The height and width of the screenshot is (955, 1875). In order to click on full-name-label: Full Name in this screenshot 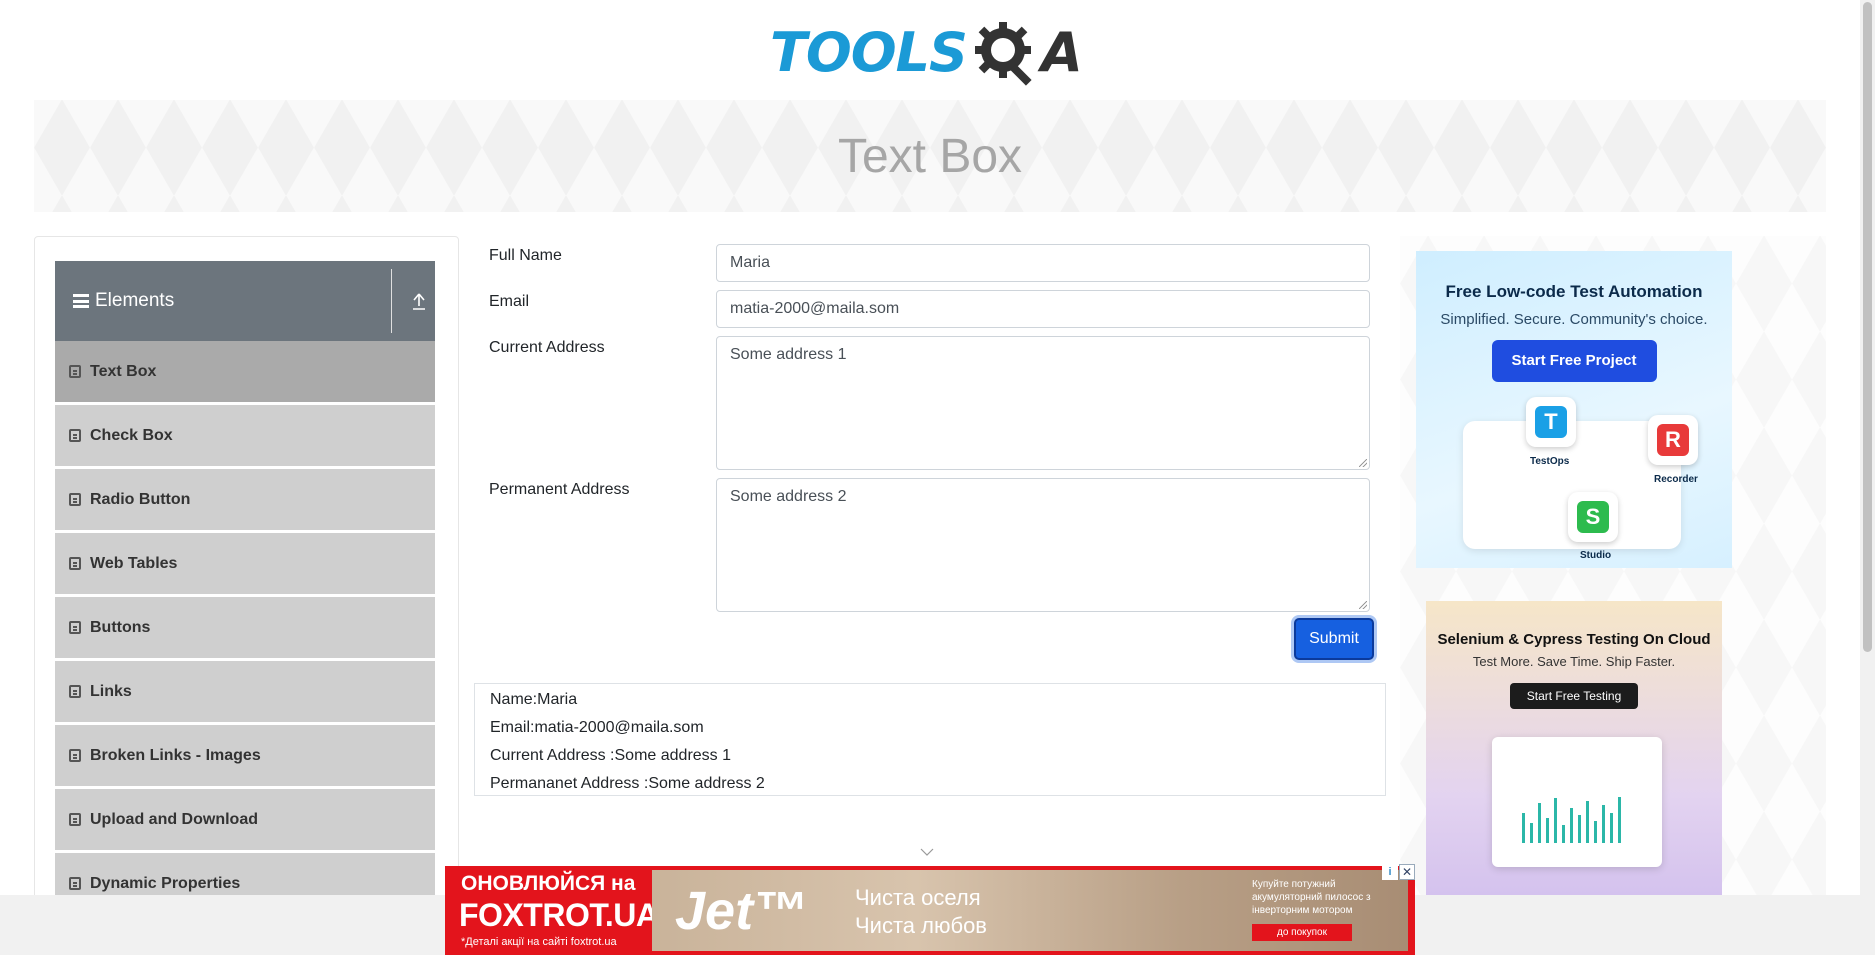, I will do `click(525, 255)`.